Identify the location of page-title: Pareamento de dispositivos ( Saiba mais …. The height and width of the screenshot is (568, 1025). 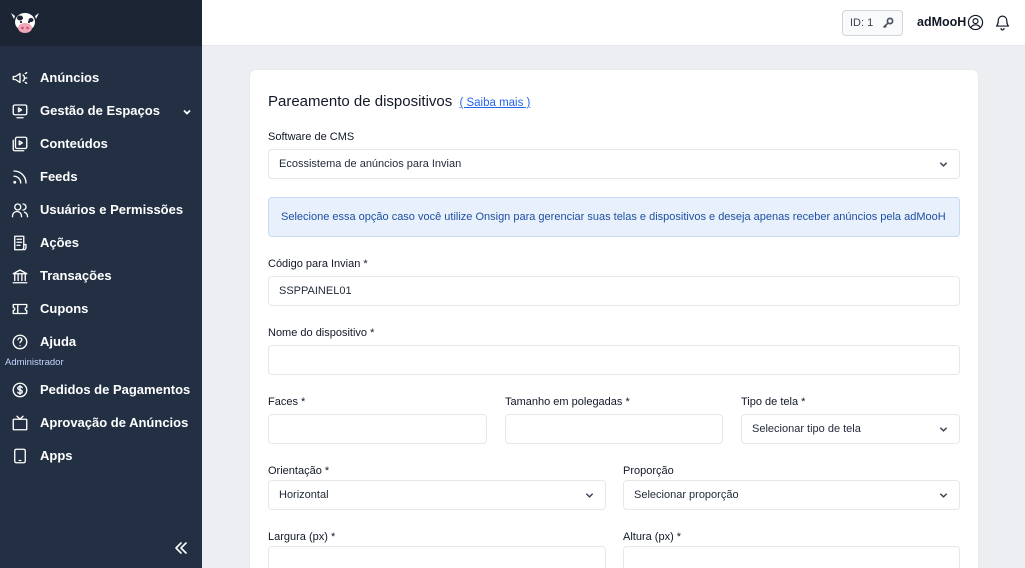
(399, 101).